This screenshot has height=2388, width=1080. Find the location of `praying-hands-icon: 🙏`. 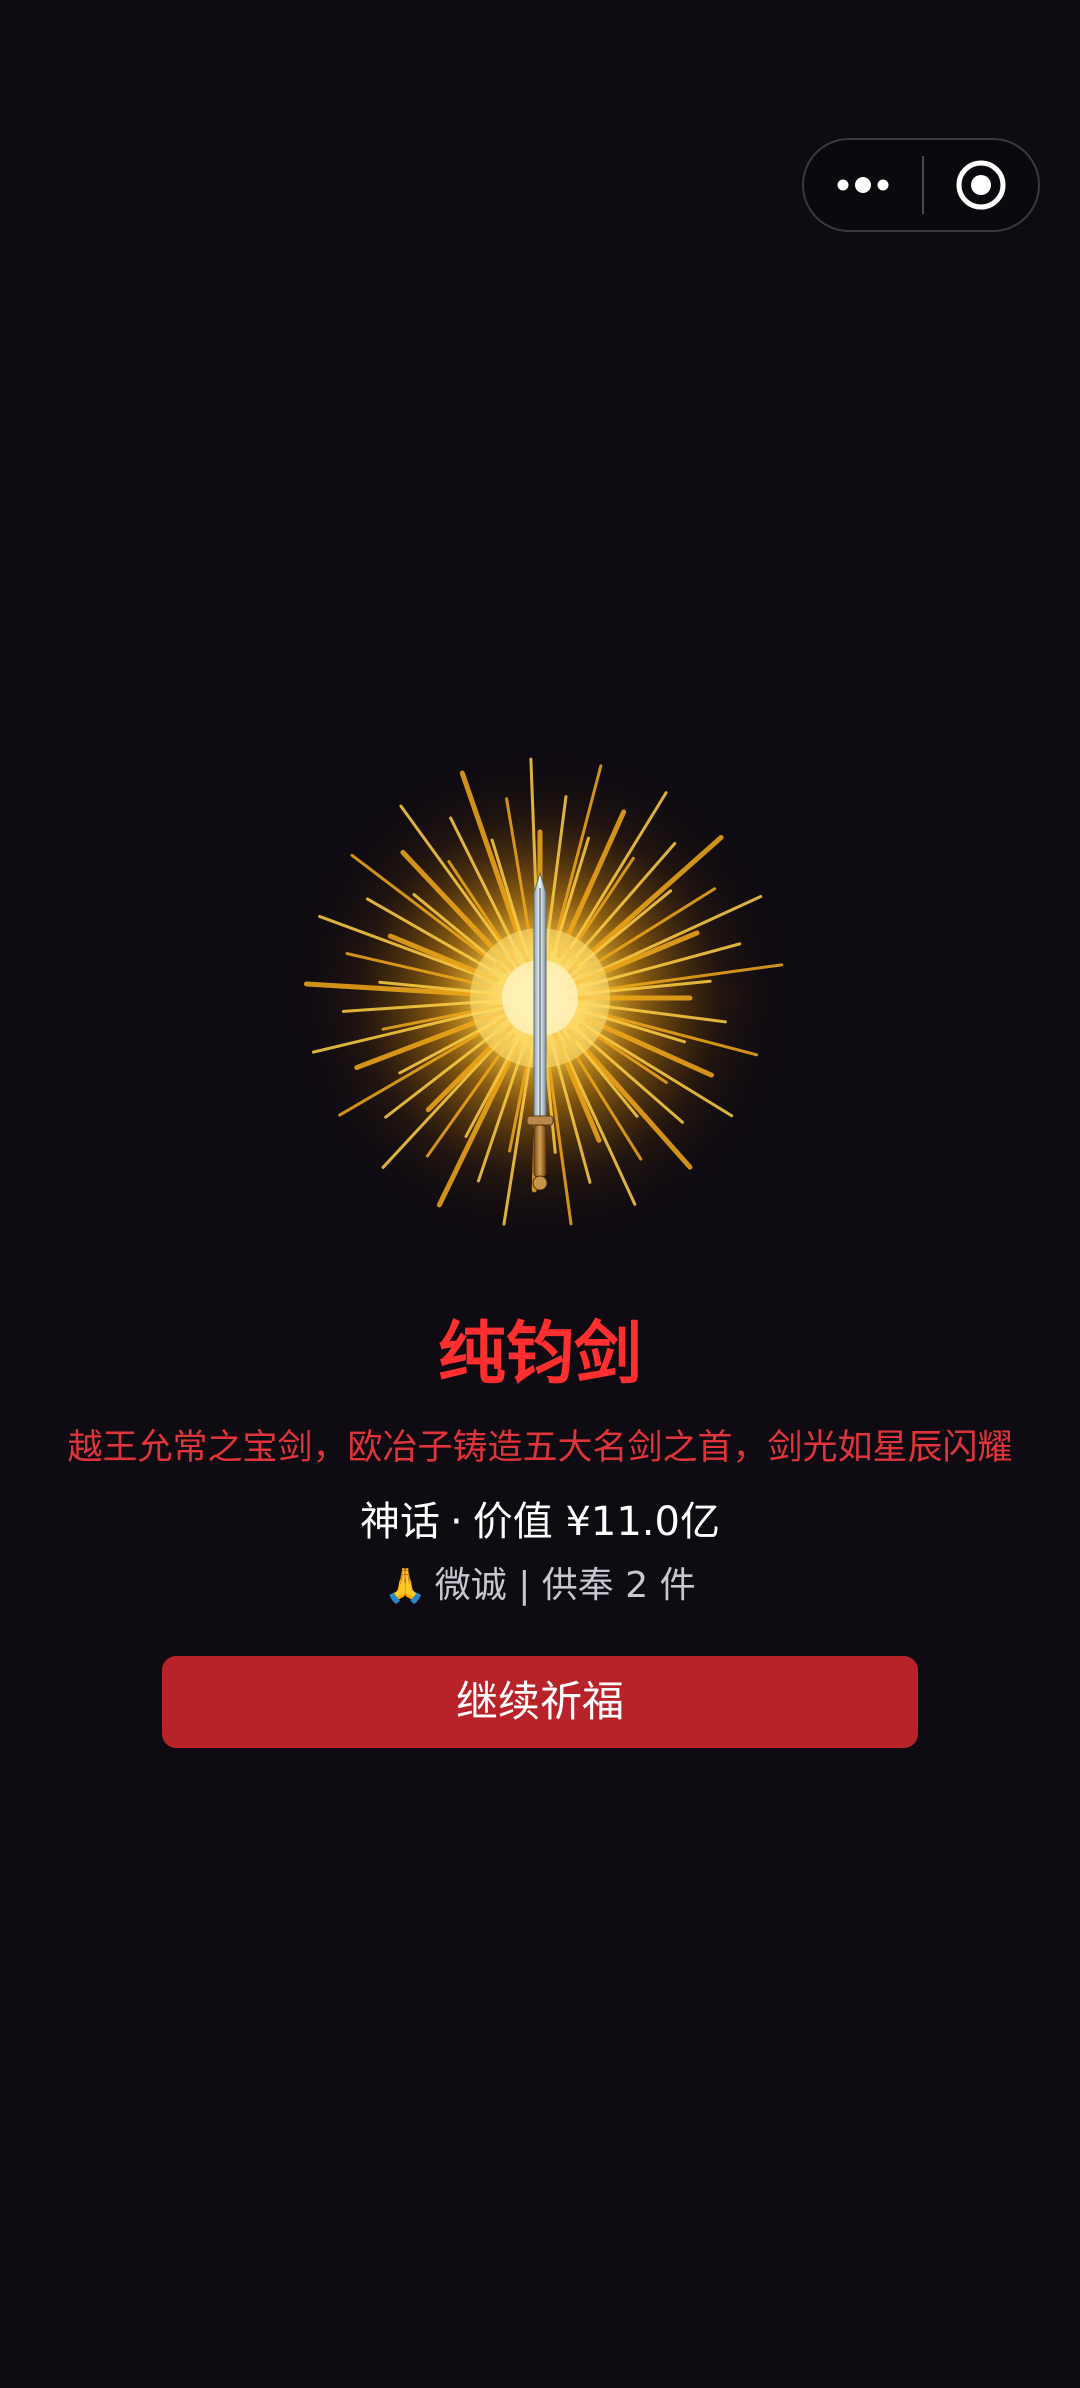

praying-hands-icon: 🙏 is located at coordinates (405, 1586).